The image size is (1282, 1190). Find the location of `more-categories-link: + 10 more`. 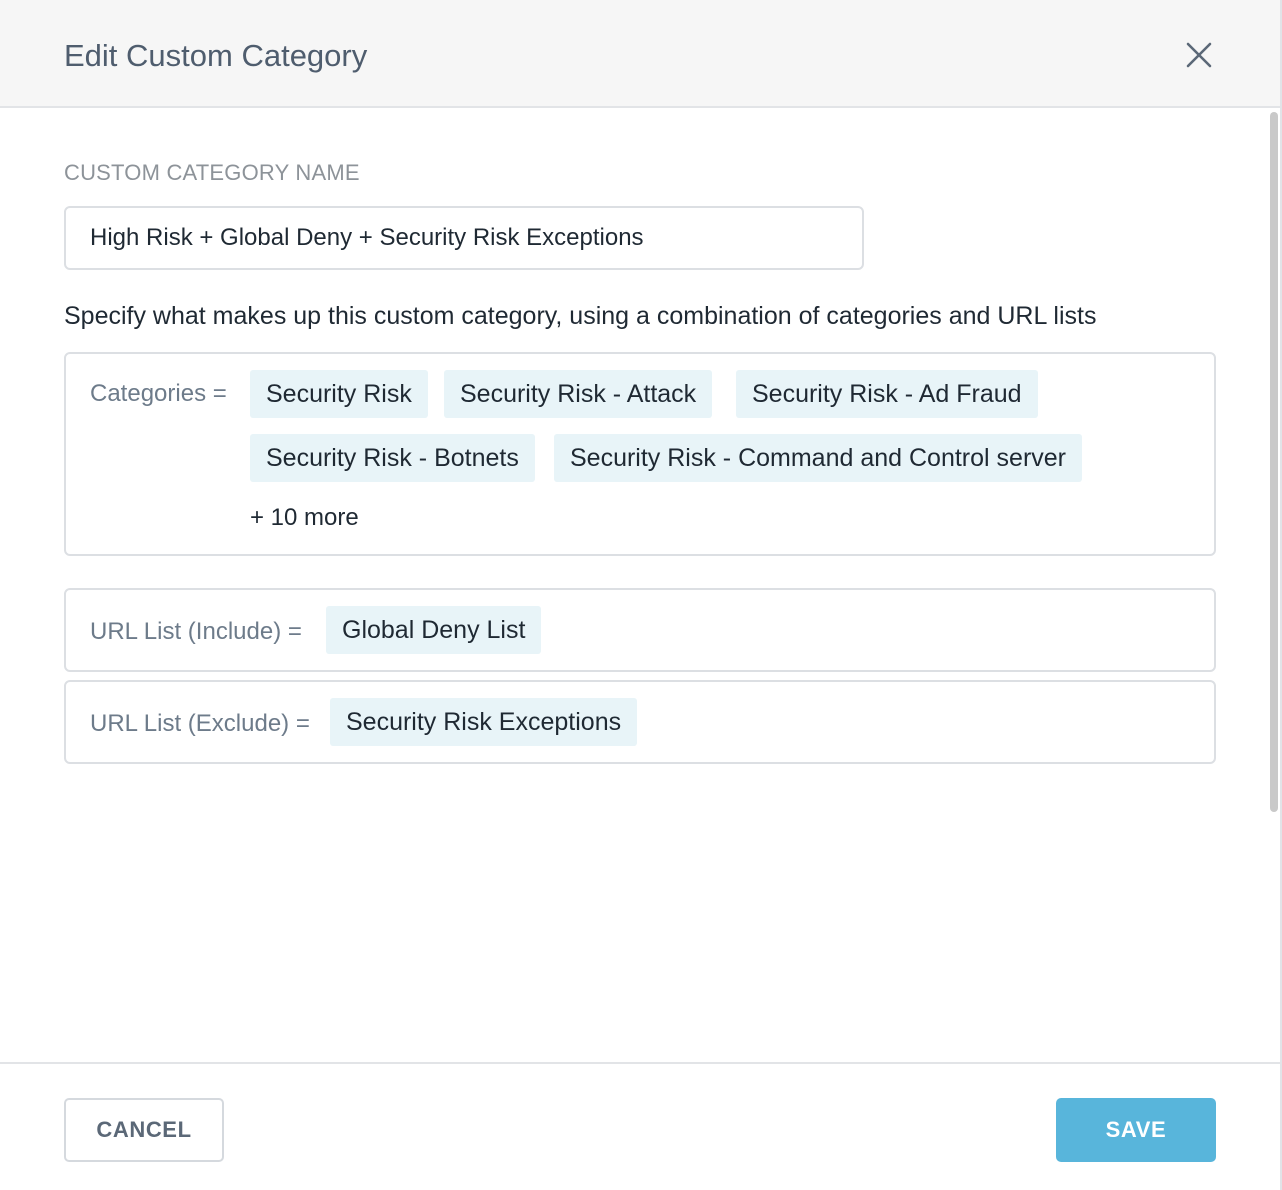

more-categories-link: + 10 more is located at coordinates (304, 518).